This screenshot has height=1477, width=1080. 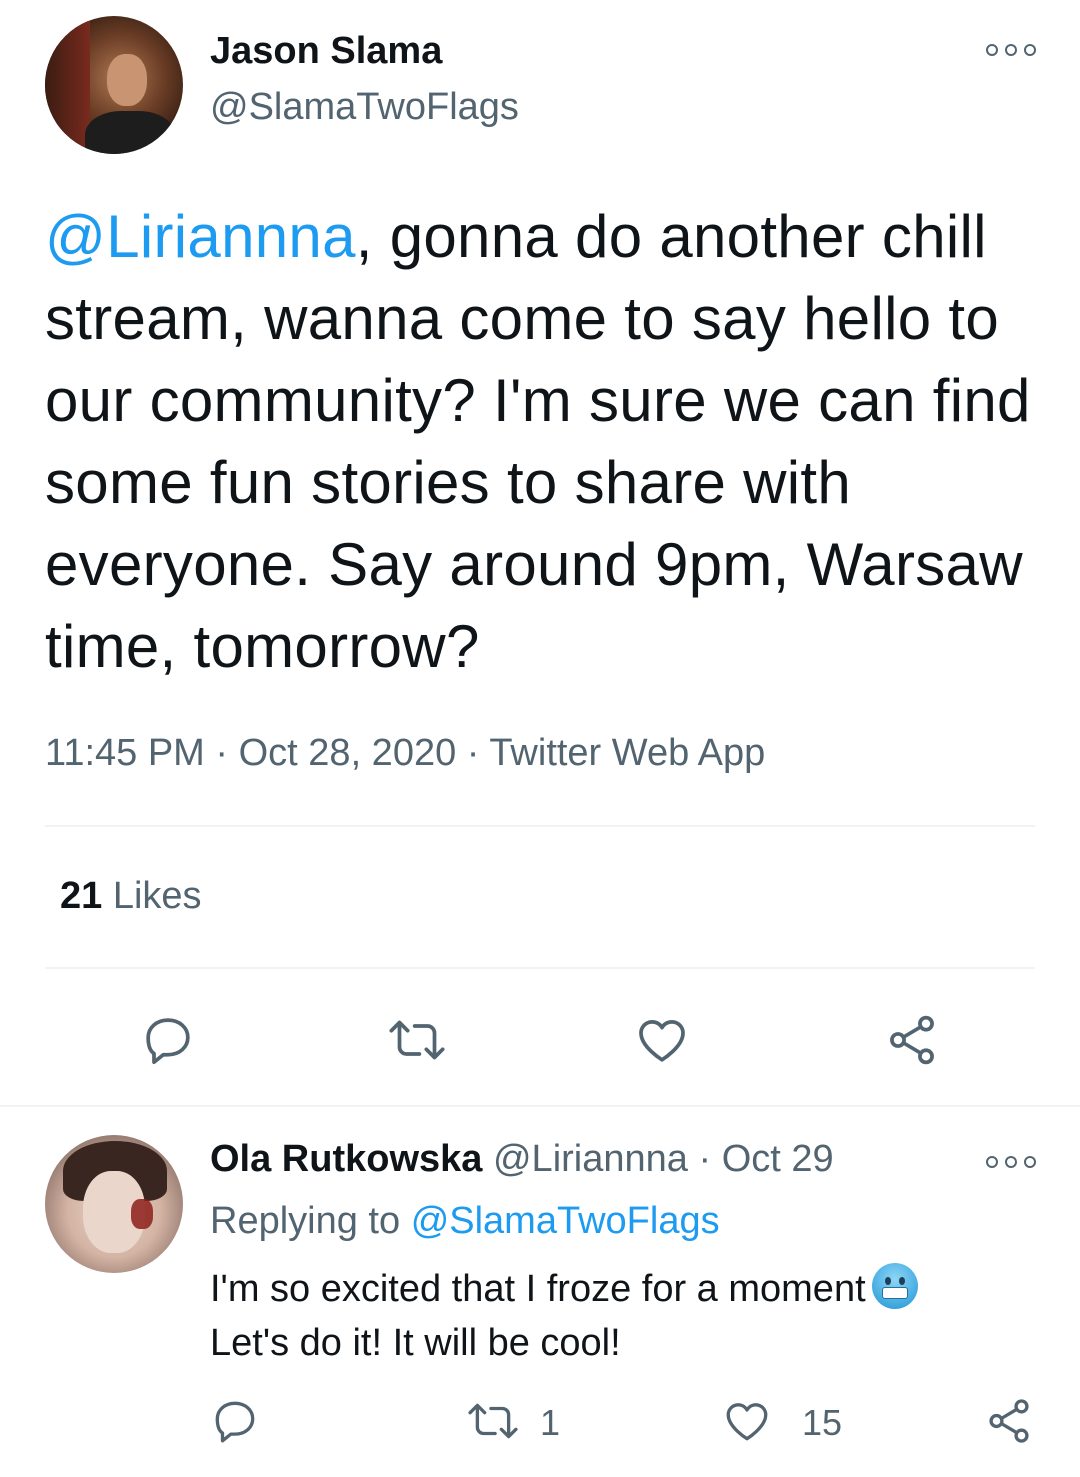 What do you see at coordinates (590, 1159) in the screenshot?
I see `reply-author-handle: @Liriannna` at bounding box center [590, 1159].